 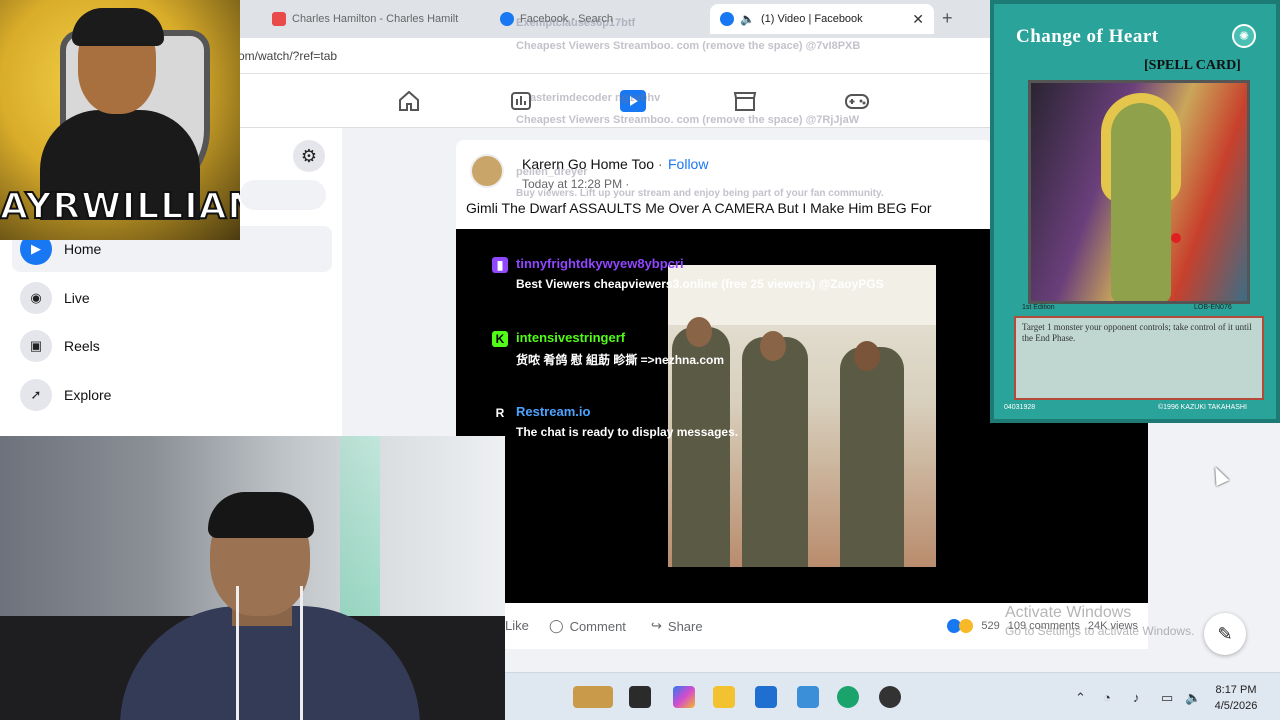 What do you see at coordinates (77, 298) in the screenshot?
I see `sidebar-item-label: Live` at bounding box center [77, 298].